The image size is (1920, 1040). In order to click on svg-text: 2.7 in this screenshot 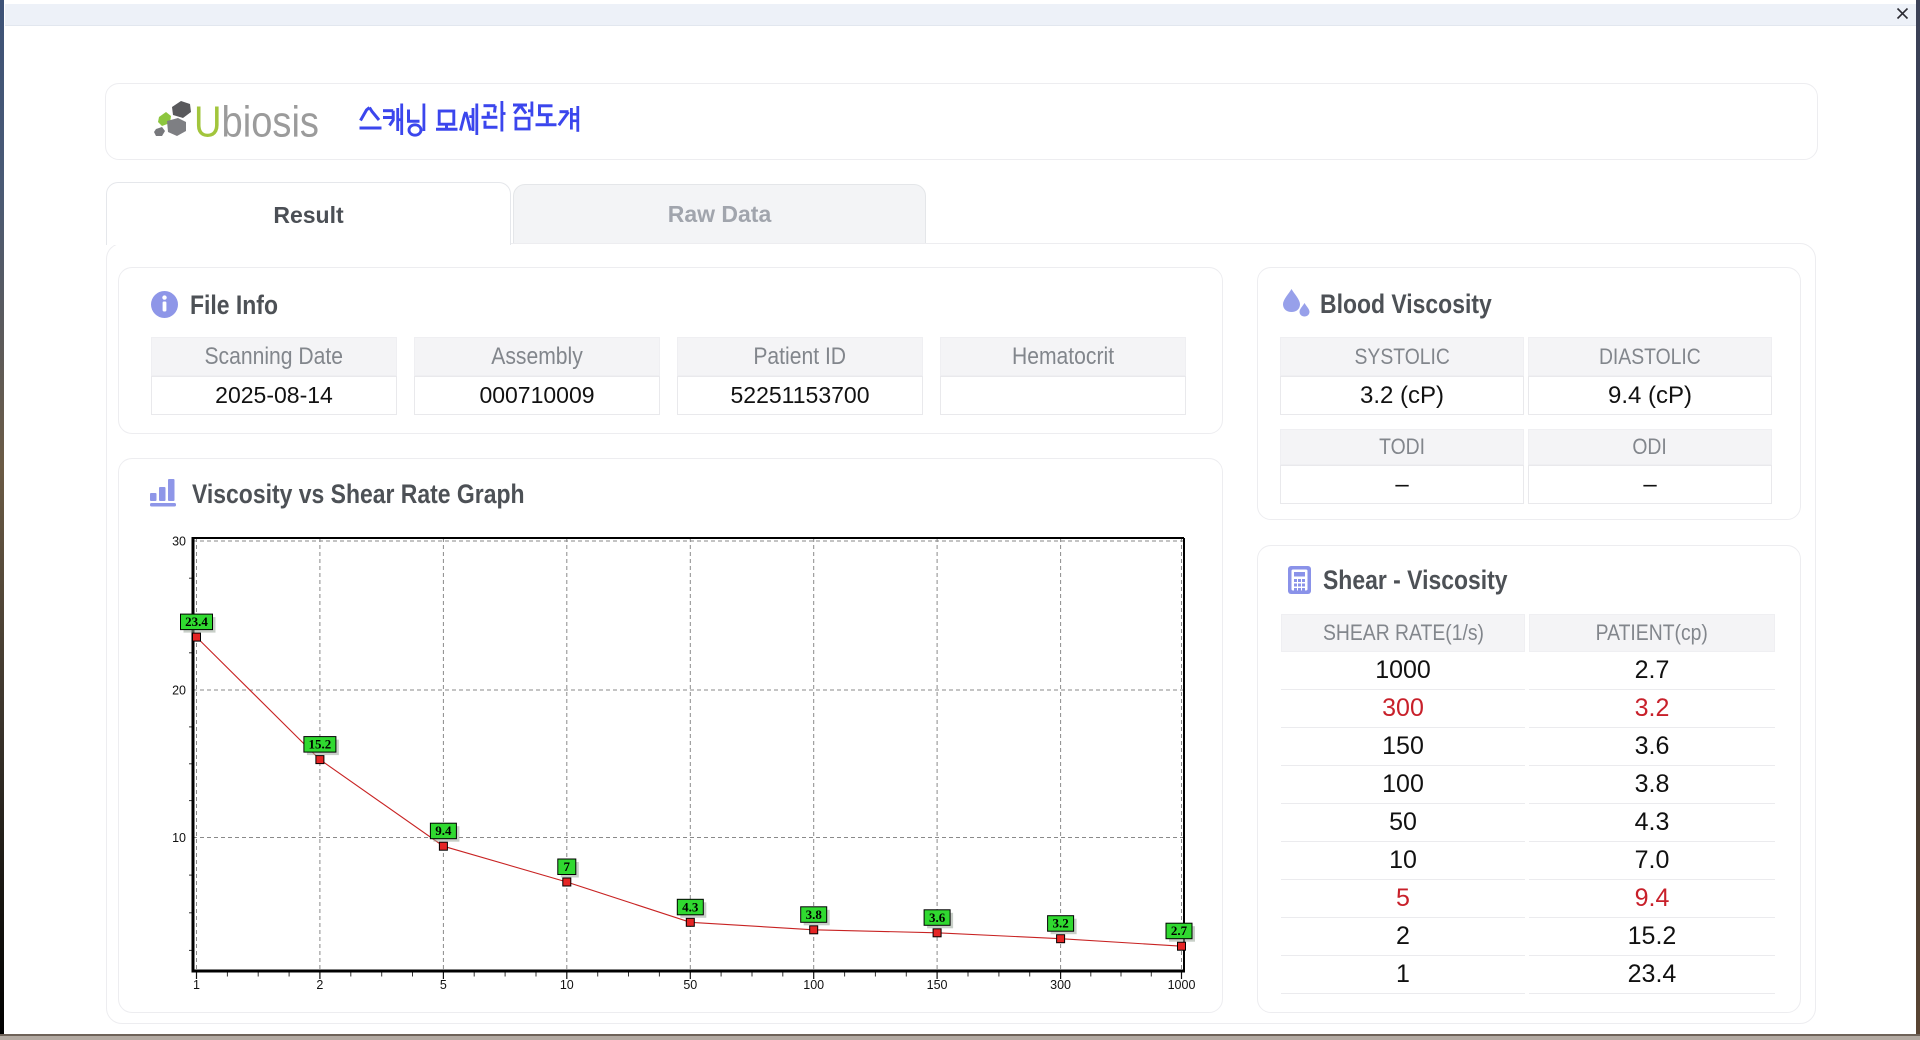, I will do `click(1179, 930)`.